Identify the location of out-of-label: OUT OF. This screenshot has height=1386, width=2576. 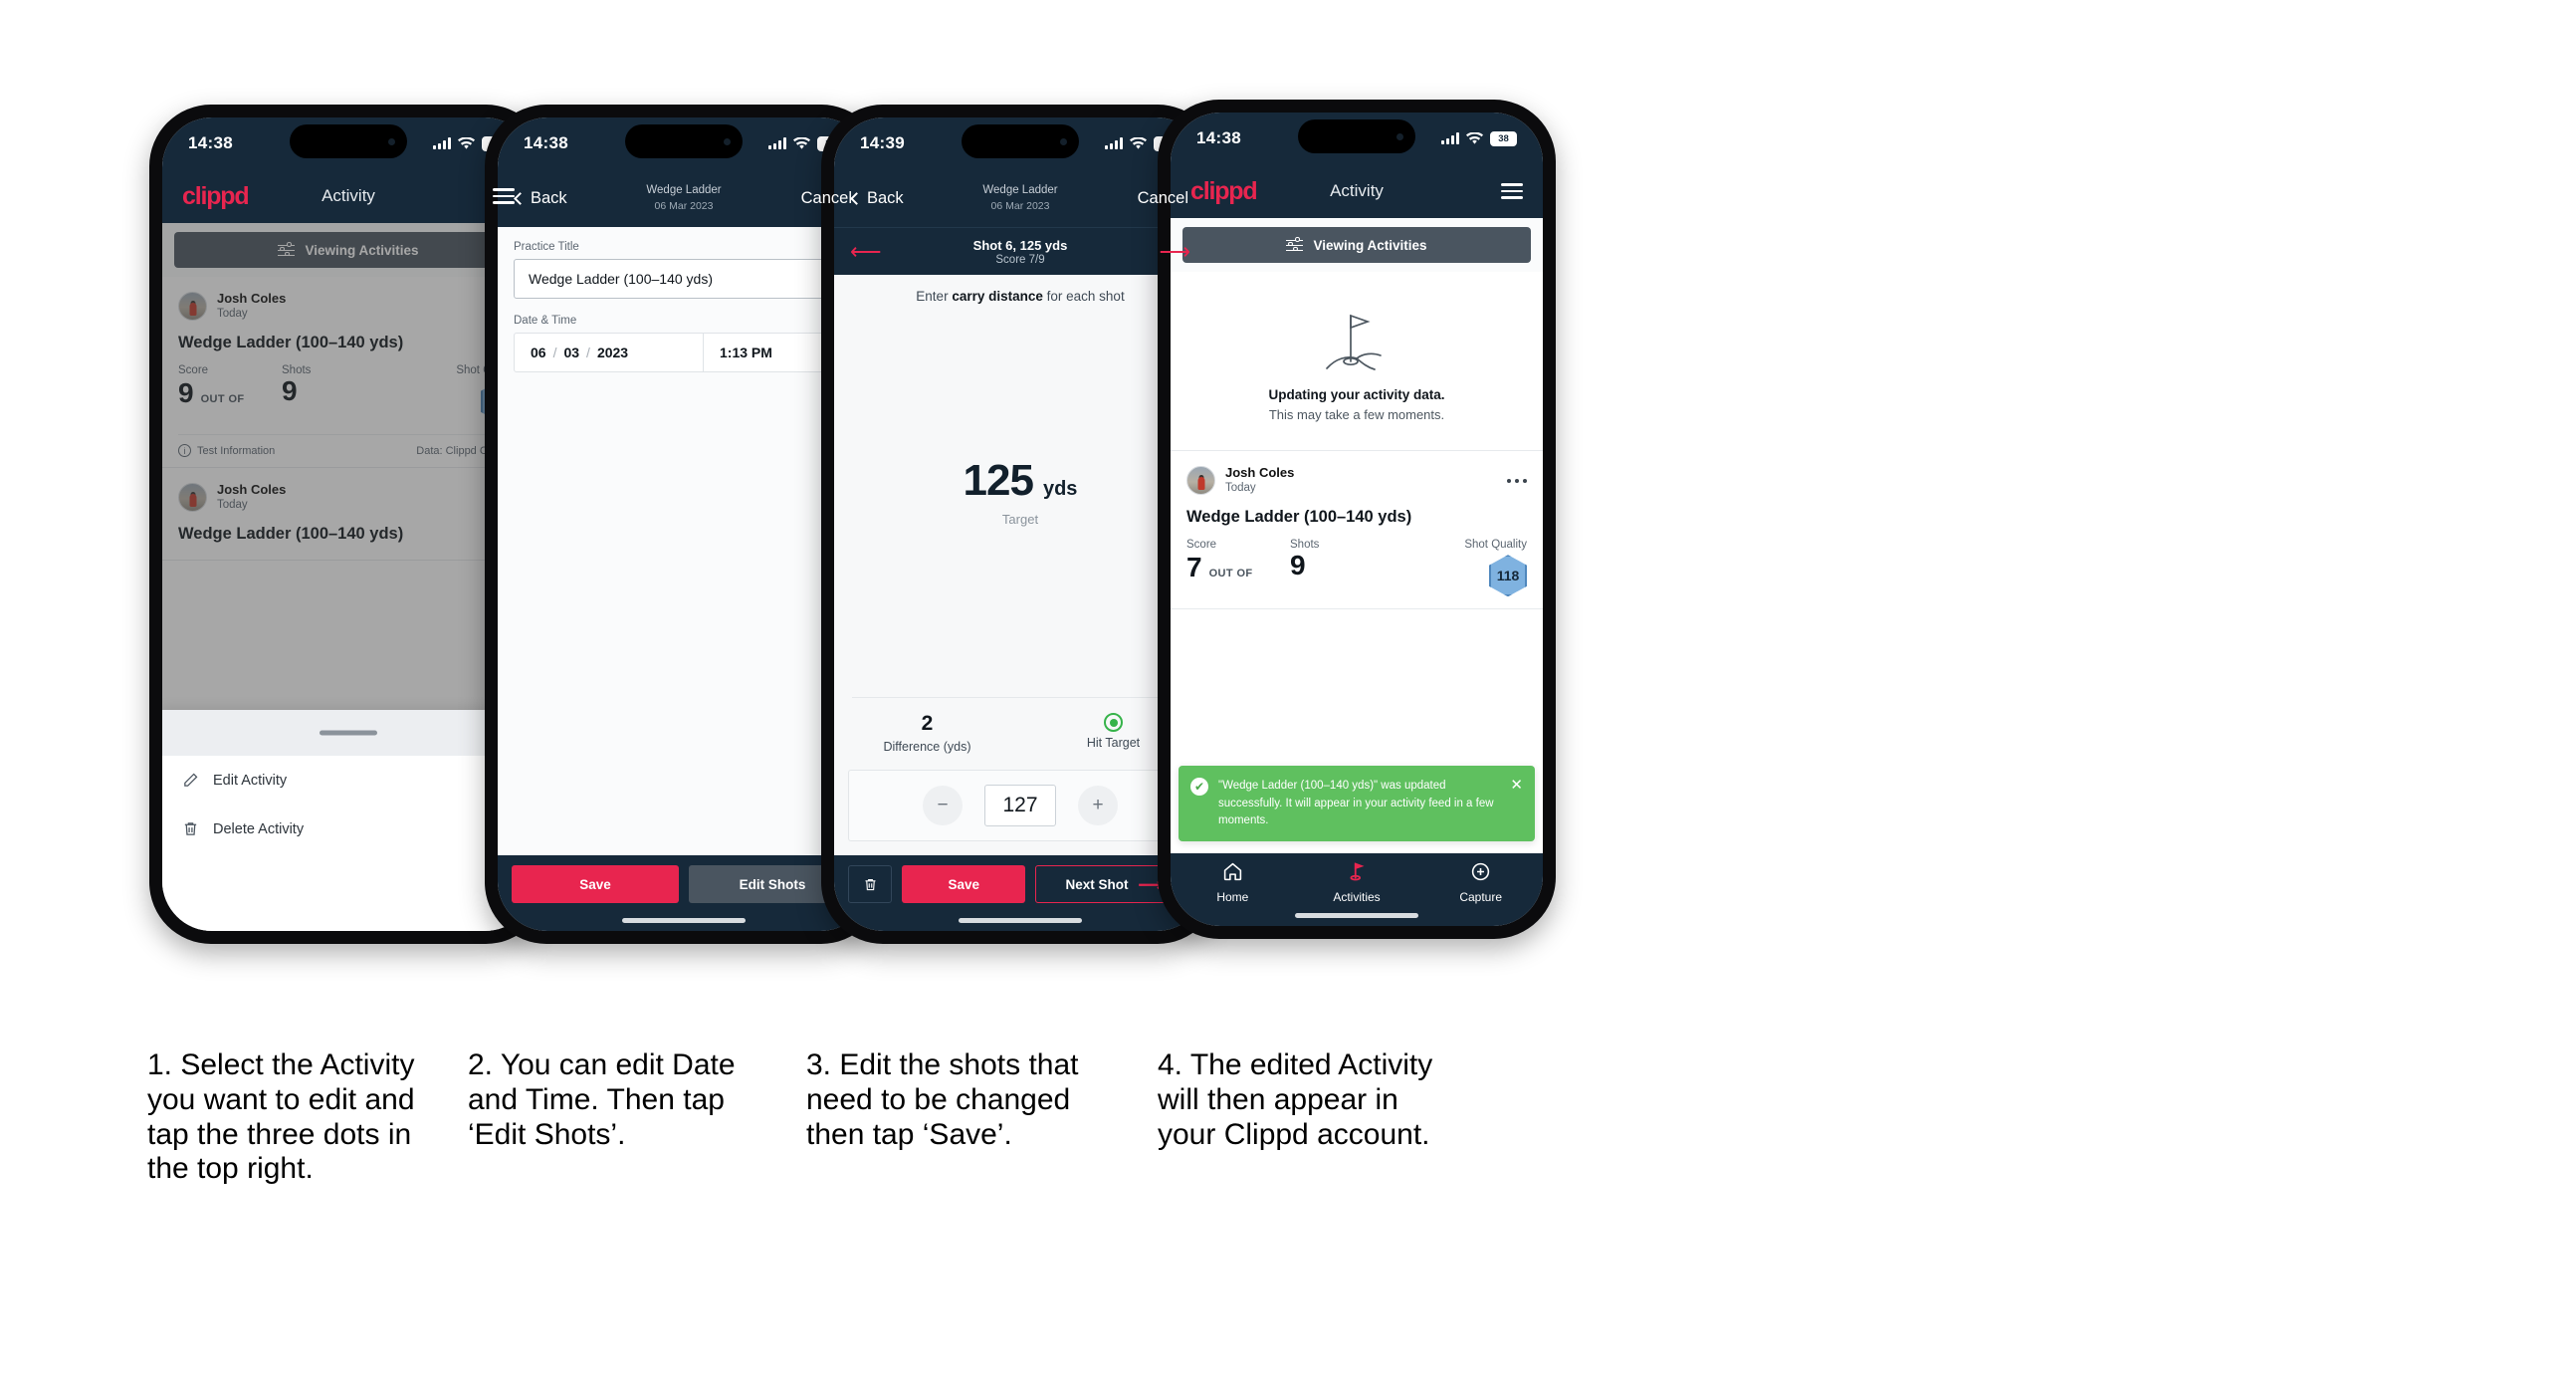
(1230, 574).